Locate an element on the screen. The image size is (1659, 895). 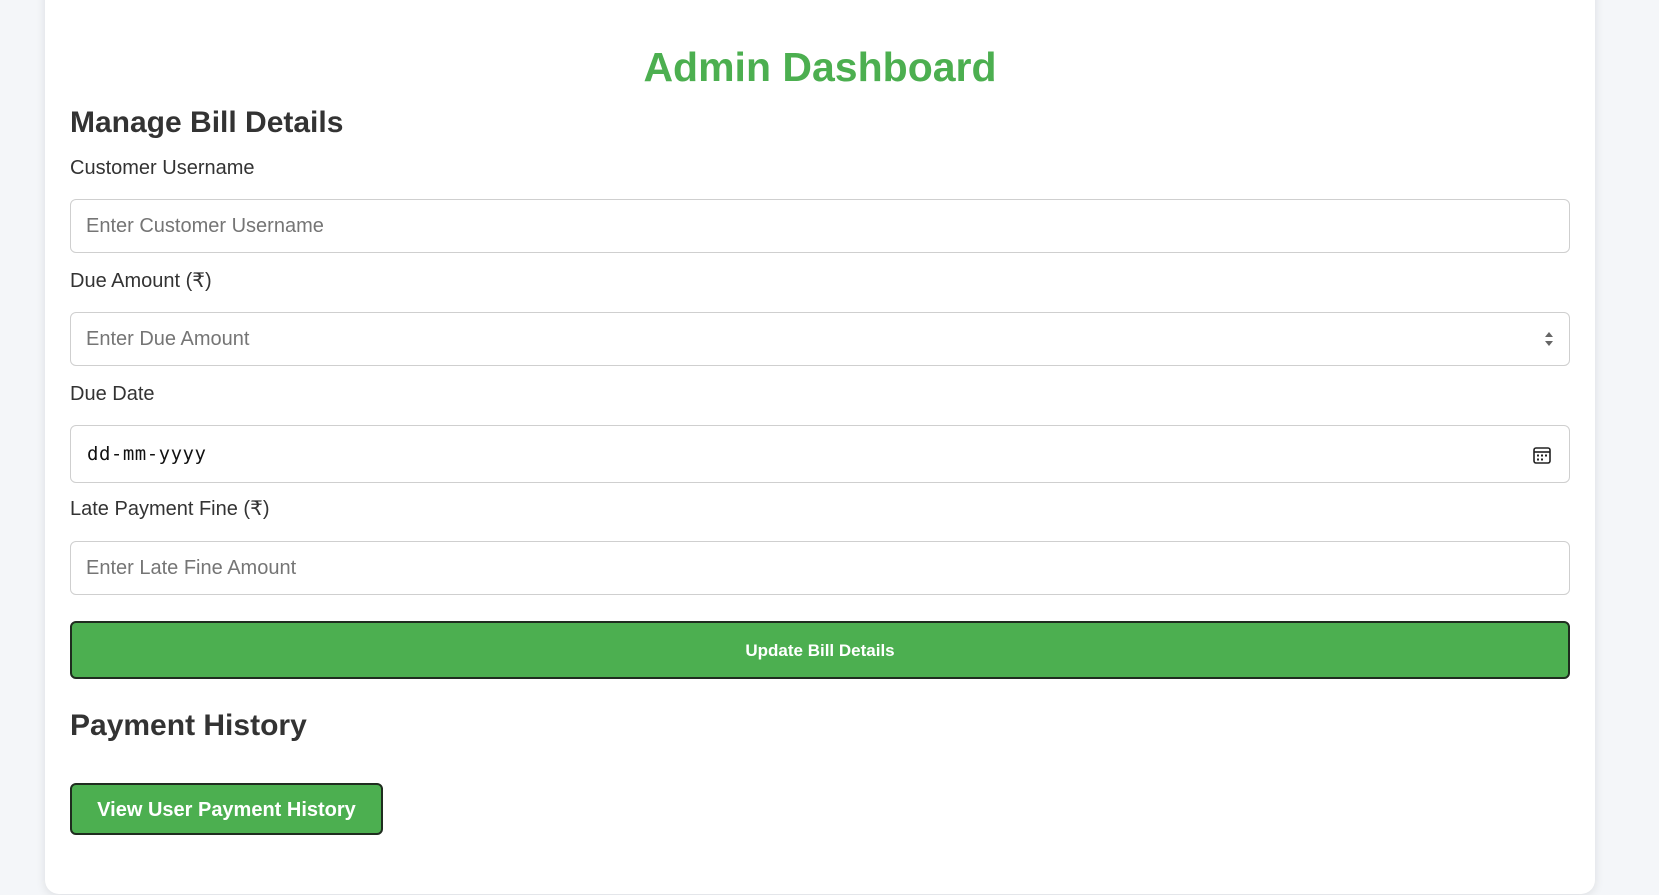
calendar-icon is located at coordinates (1542, 455).